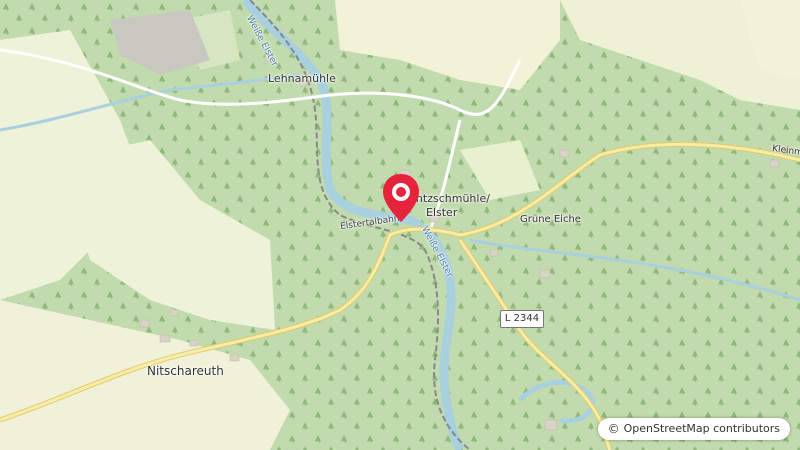 The width and height of the screenshot is (800, 450). What do you see at coordinates (442, 212) in the screenshot?
I see `place-label-elster: Elster` at bounding box center [442, 212].